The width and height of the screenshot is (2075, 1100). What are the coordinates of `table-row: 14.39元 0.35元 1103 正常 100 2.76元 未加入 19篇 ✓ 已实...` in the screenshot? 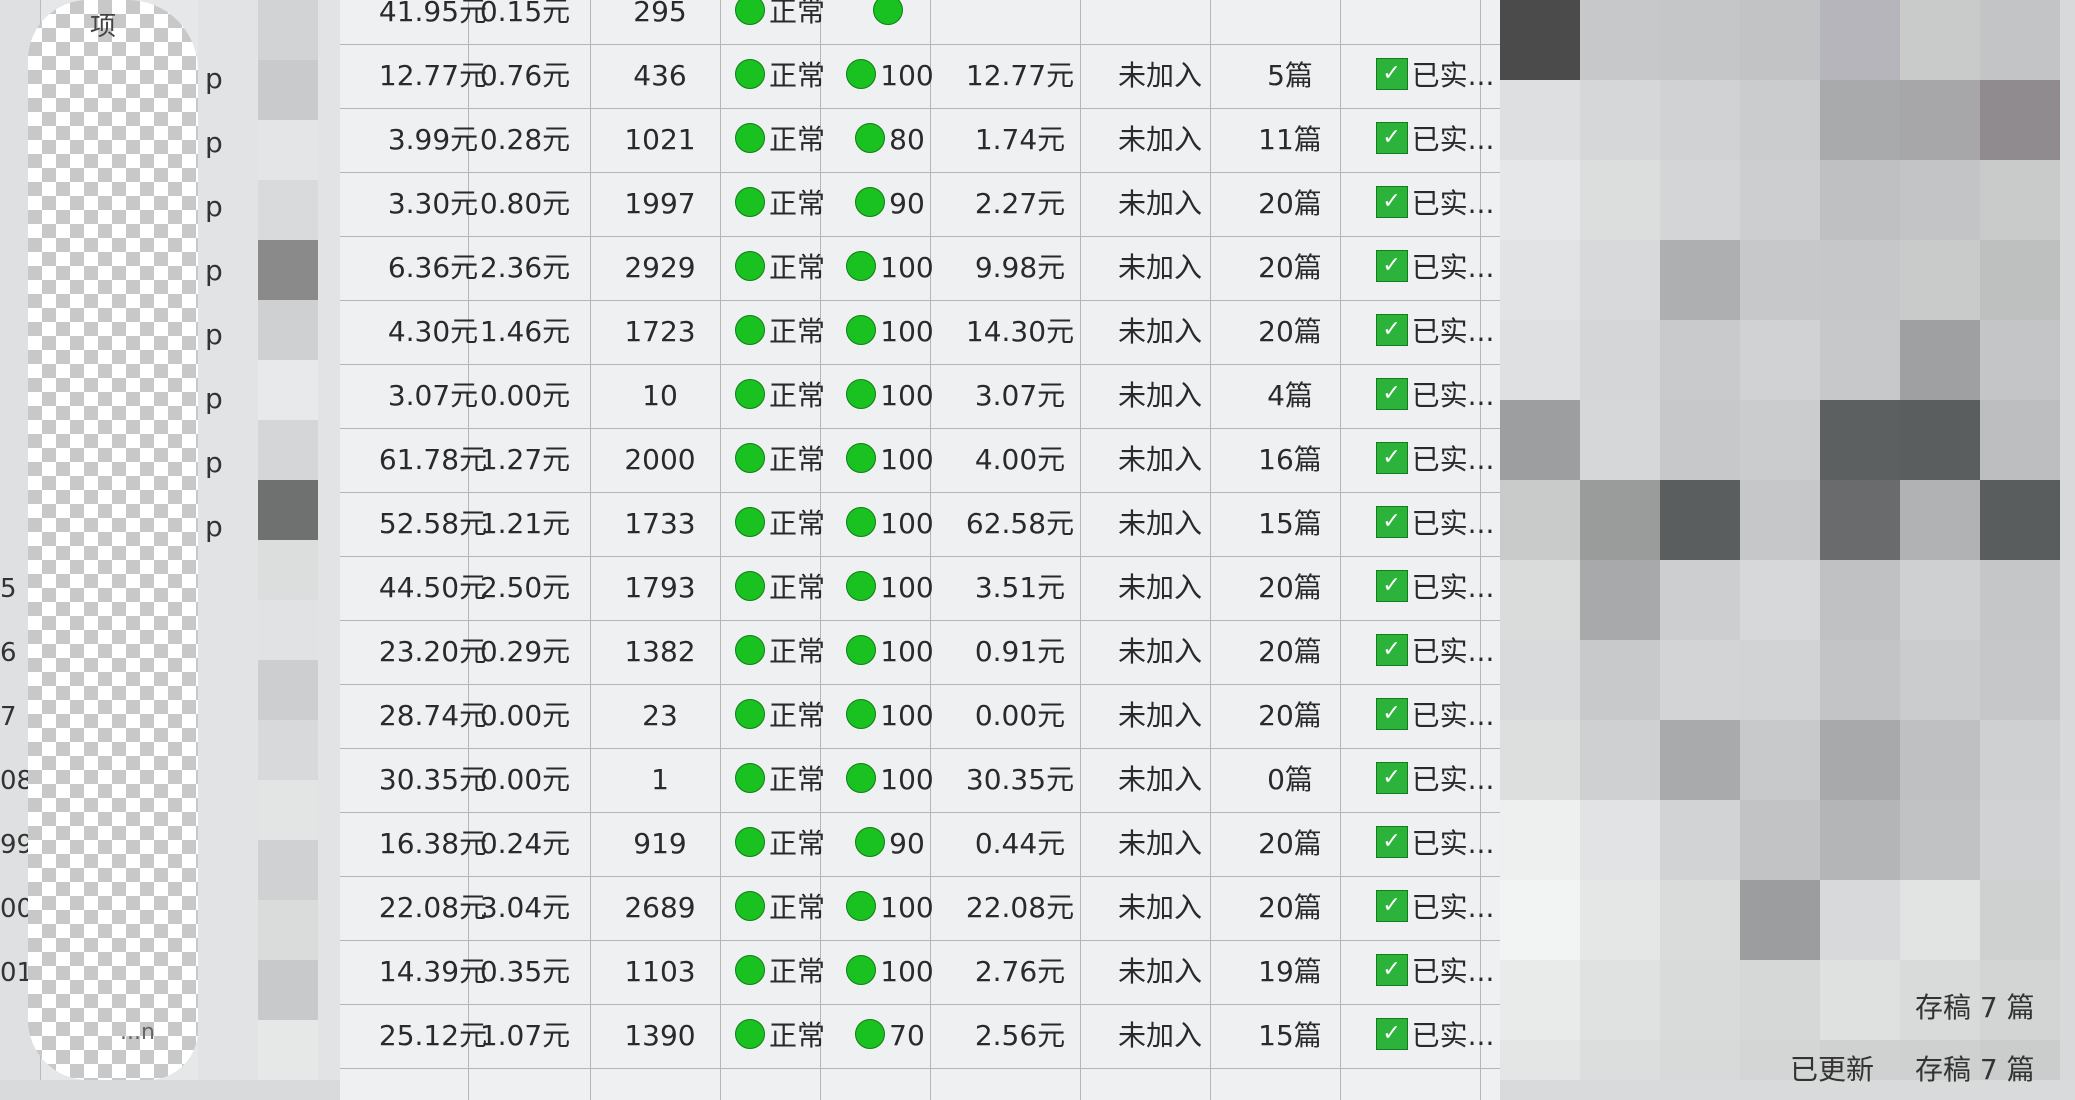 It's located at (920, 972).